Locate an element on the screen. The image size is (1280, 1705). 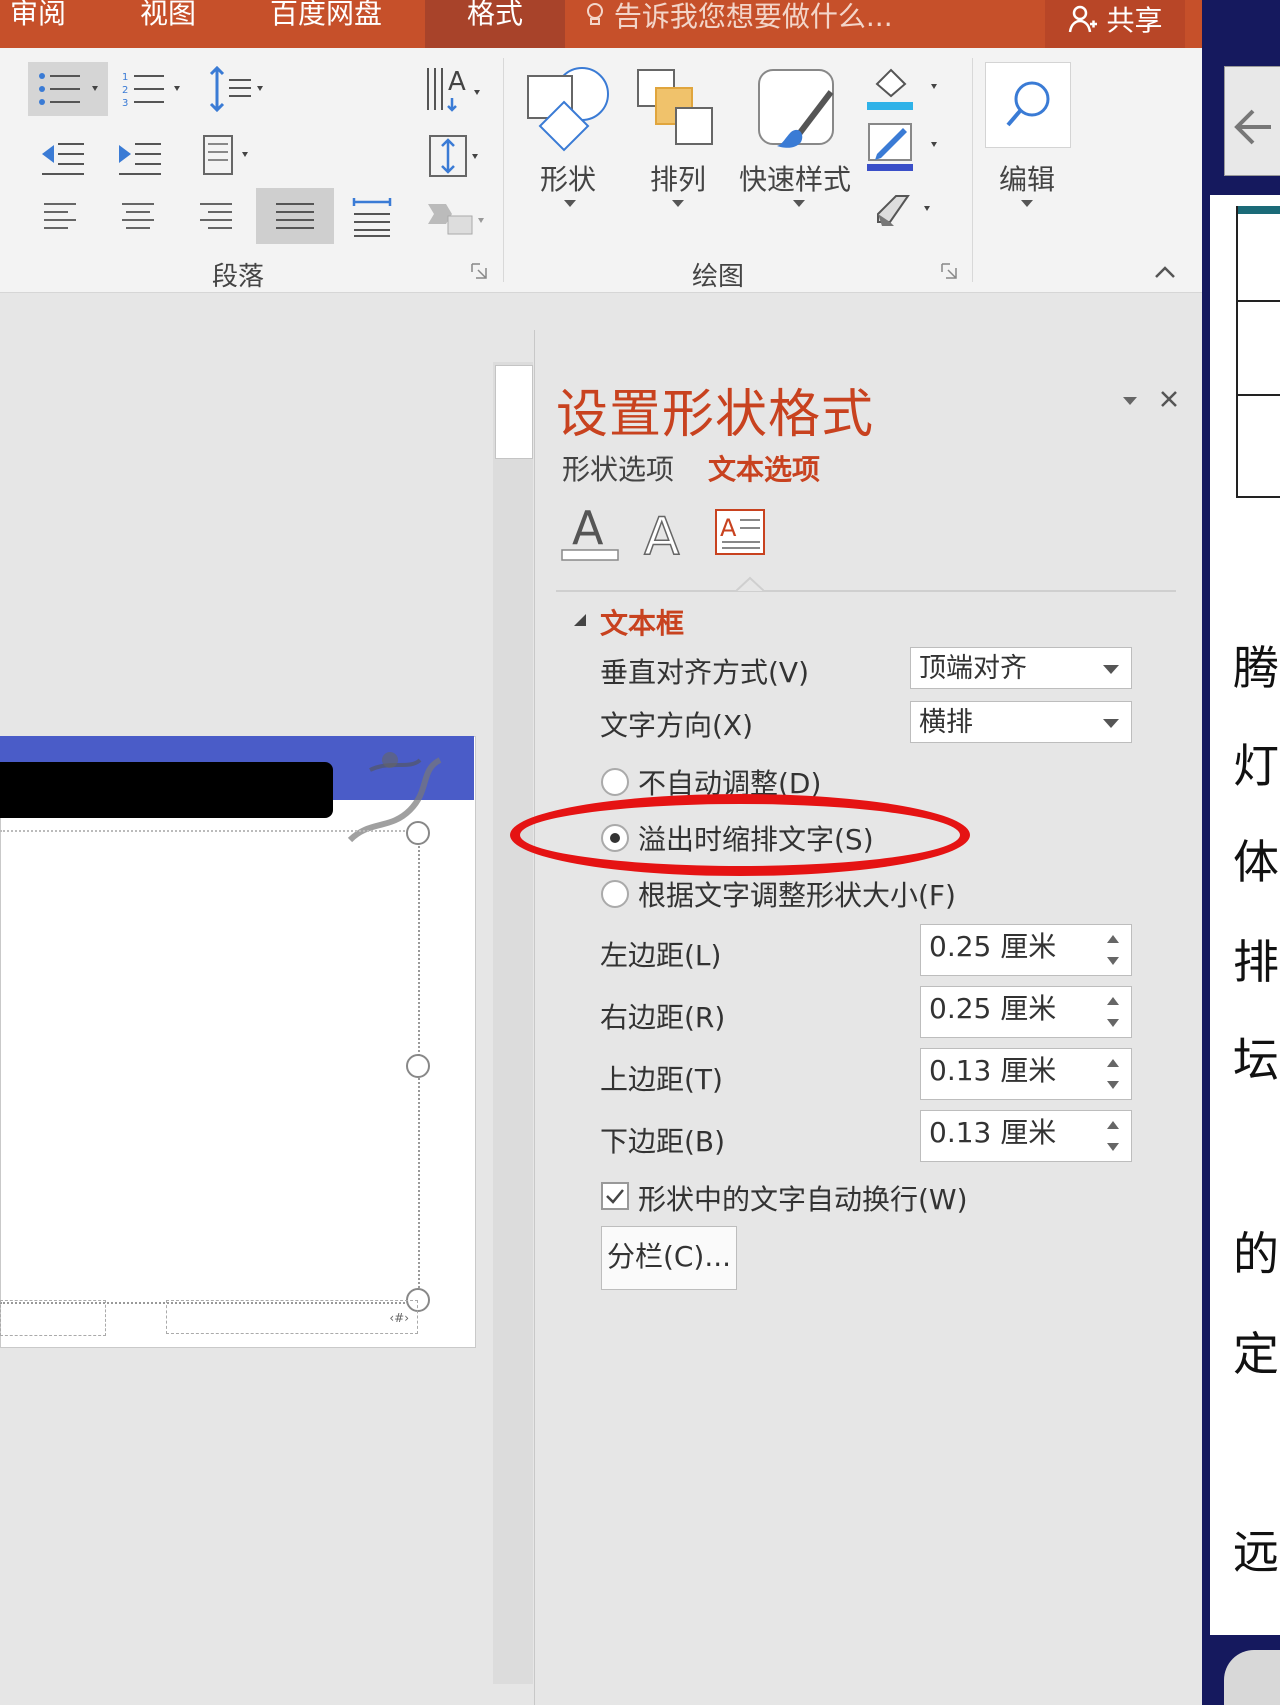
justify-button is located at coordinates (295, 216).